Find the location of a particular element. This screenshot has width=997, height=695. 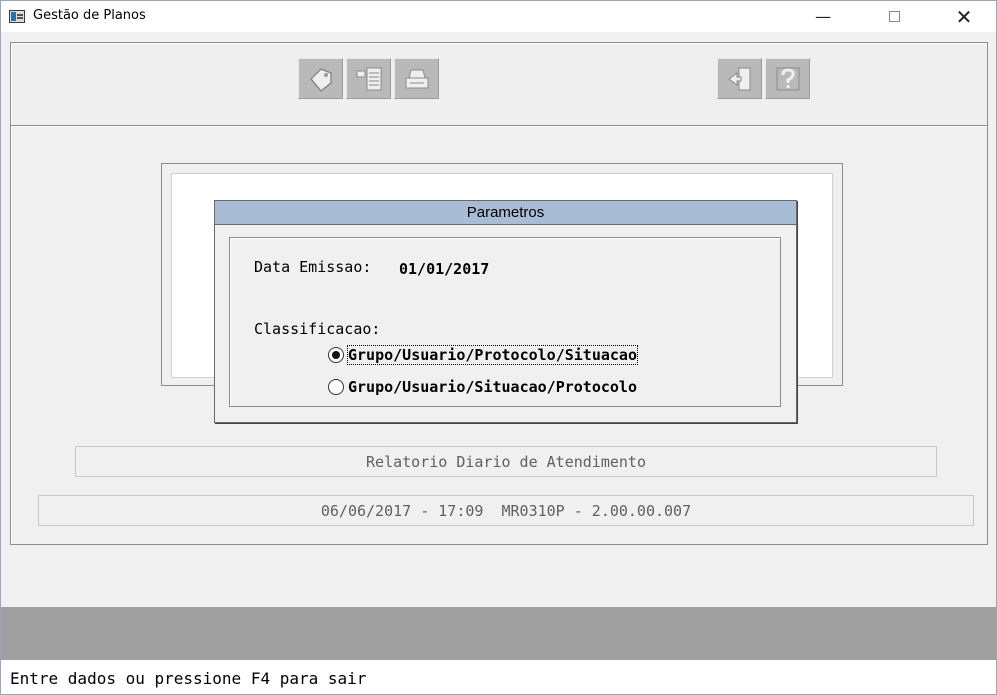

app-icon is located at coordinates (17, 16).